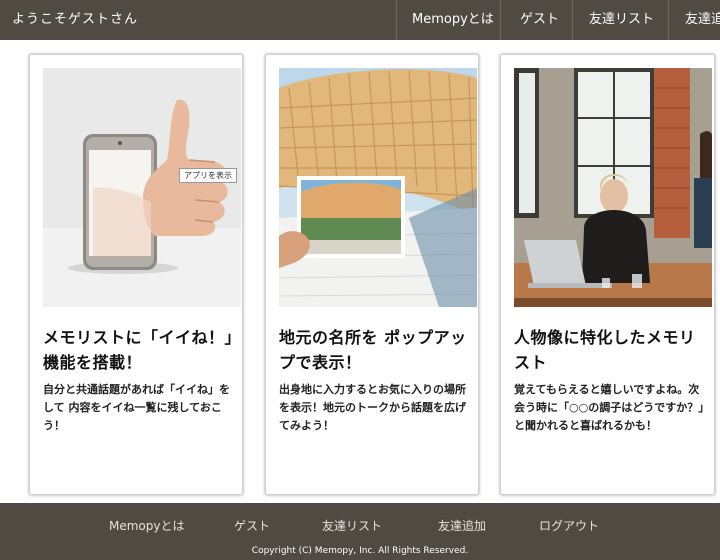  What do you see at coordinates (620, 20) in the screenshot?
I see `nav-friend-list: 友達リスト` at bounding box center [620, 20].